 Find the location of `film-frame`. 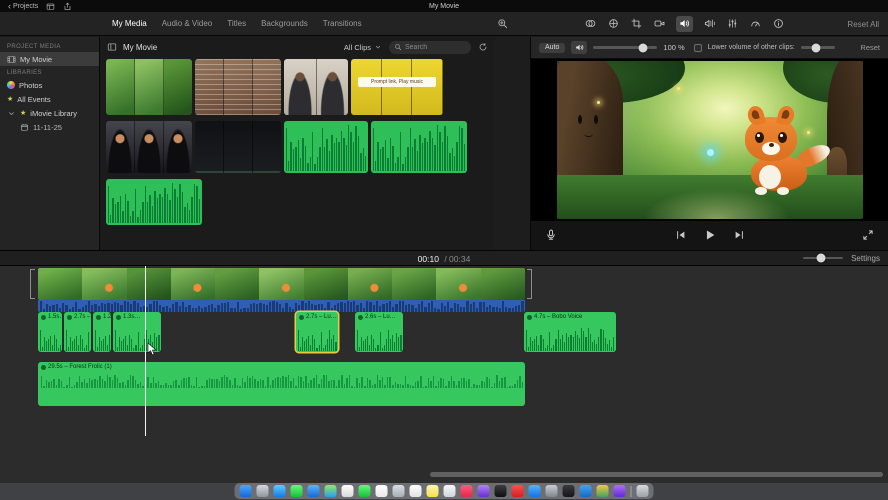

film-frame is located at coordinates (209, 87).